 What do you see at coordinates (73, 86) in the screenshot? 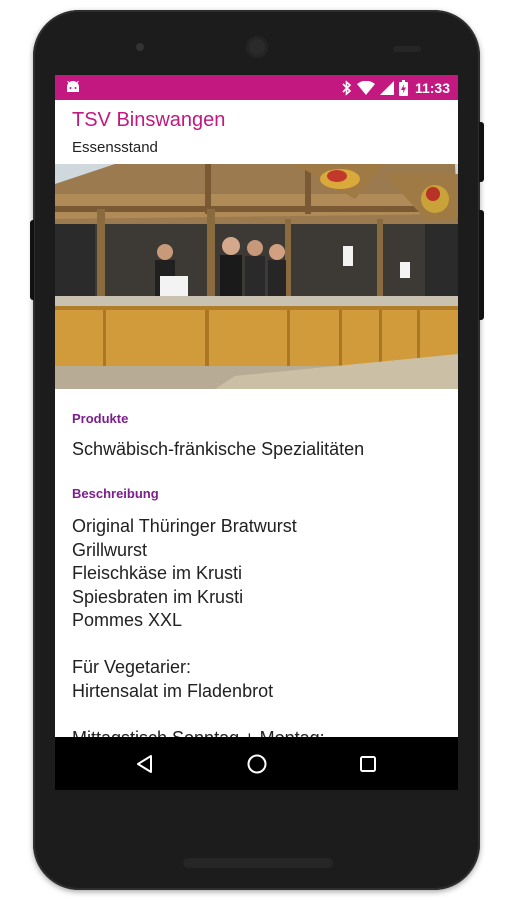
I see `android-icon` at bounding box center [73, 86].